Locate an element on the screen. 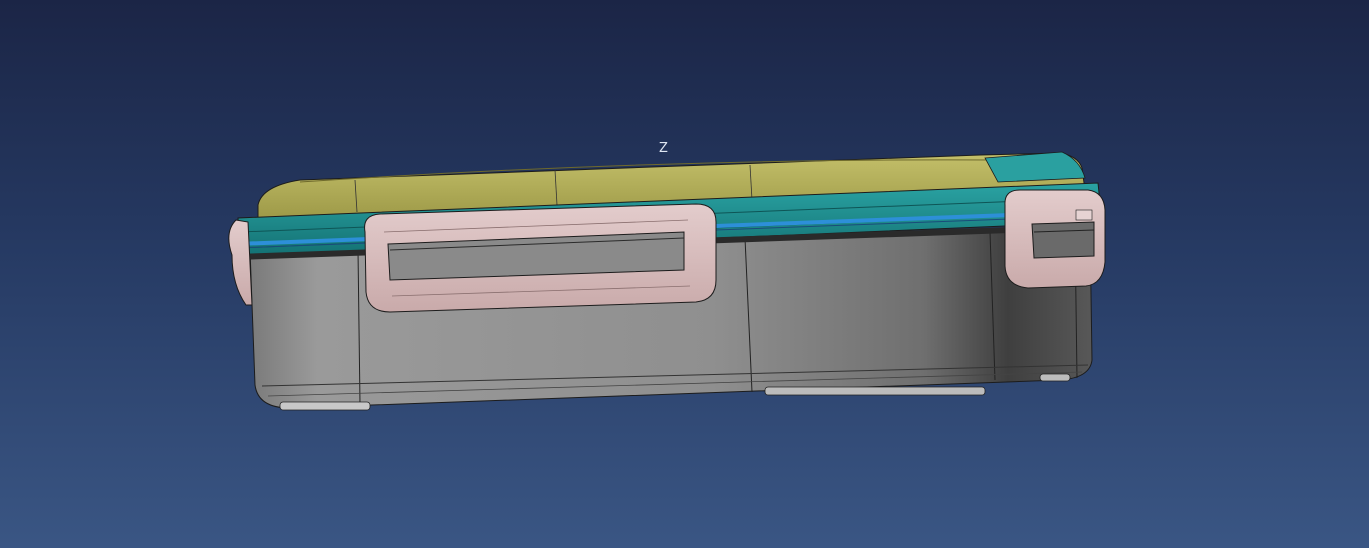 This screenshot has height=548, width=1369. clip-right-tab is located at coordinates (1084, 215).